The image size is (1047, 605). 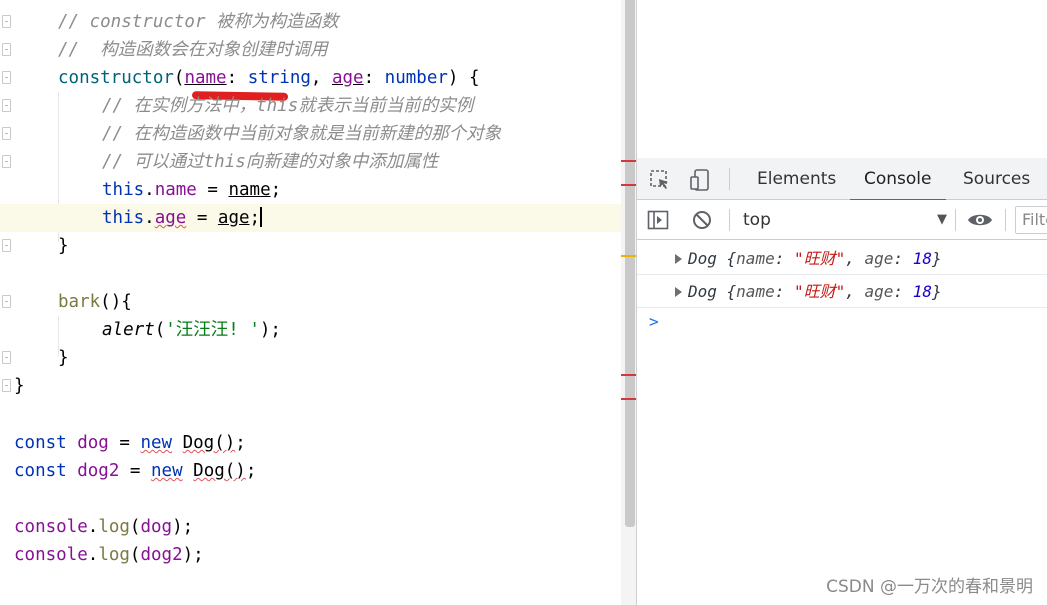 I want to click on brace: (){, so click(x=116, y=302).